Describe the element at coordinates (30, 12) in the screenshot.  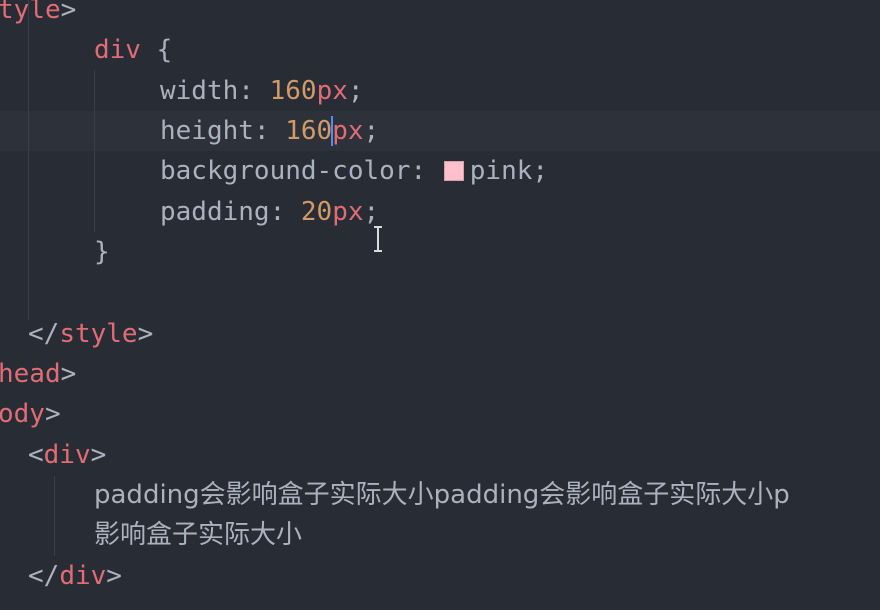
I see `tag-name: tyle` at that location.